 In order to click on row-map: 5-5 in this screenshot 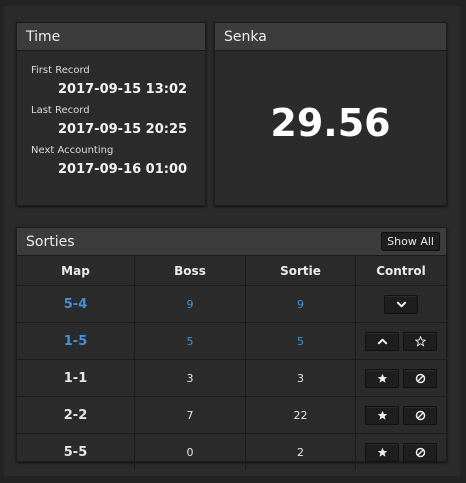, I will do `click(76, 451)`.